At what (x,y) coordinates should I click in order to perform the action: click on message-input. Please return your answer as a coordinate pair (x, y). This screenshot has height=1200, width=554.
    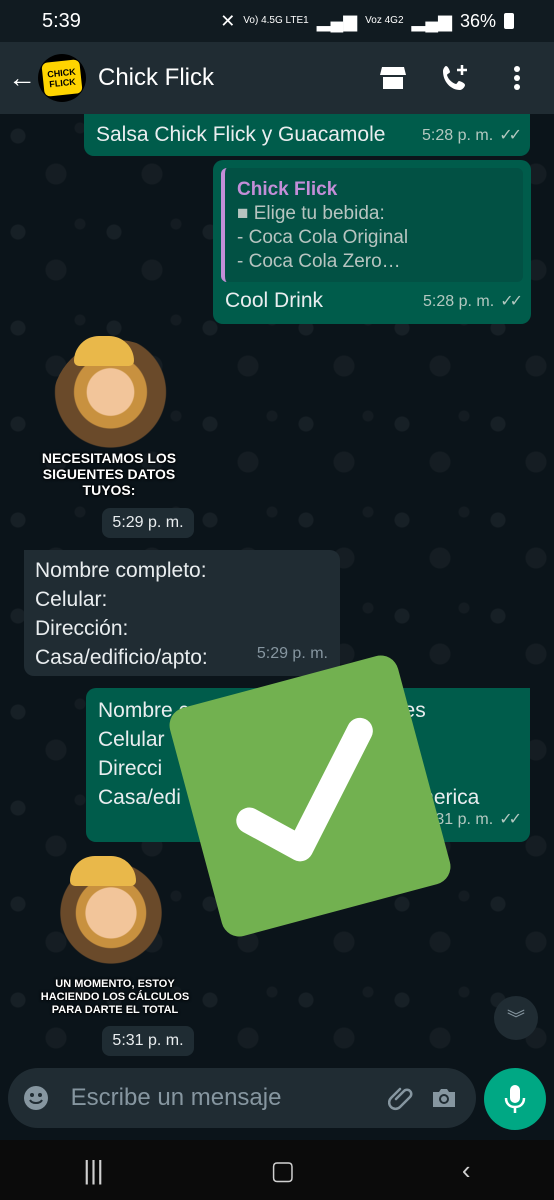
    Looking at the image, I should click on (225, 1098).